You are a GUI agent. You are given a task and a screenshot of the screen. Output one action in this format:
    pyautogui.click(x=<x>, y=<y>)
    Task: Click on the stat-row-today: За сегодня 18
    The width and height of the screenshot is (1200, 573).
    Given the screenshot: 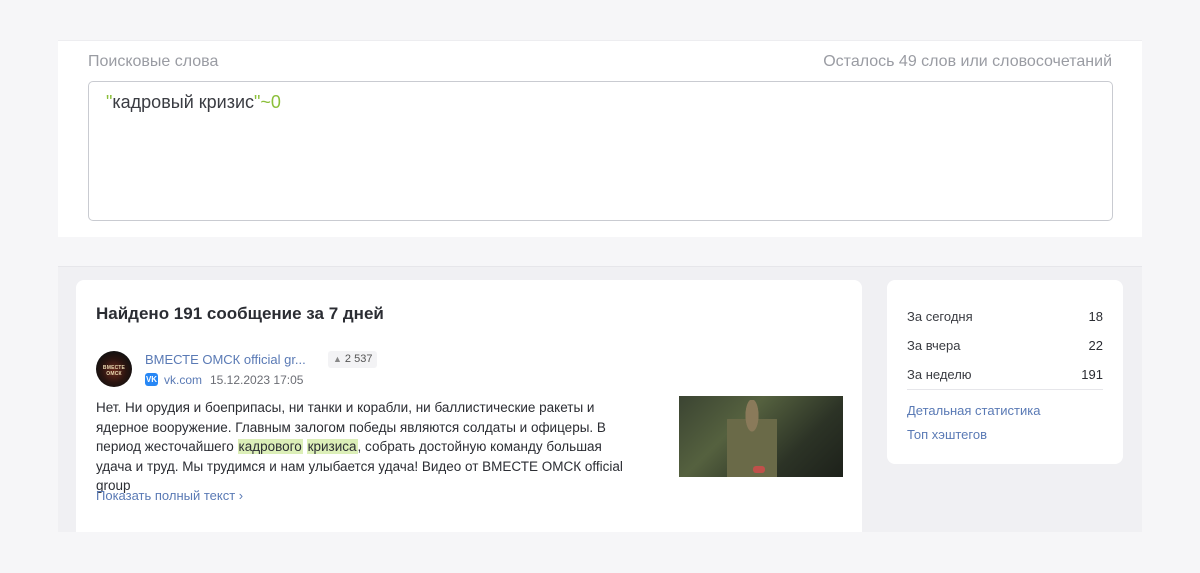 What is the action you would take?
    pyautogui.click(x=1005, y=316)
    